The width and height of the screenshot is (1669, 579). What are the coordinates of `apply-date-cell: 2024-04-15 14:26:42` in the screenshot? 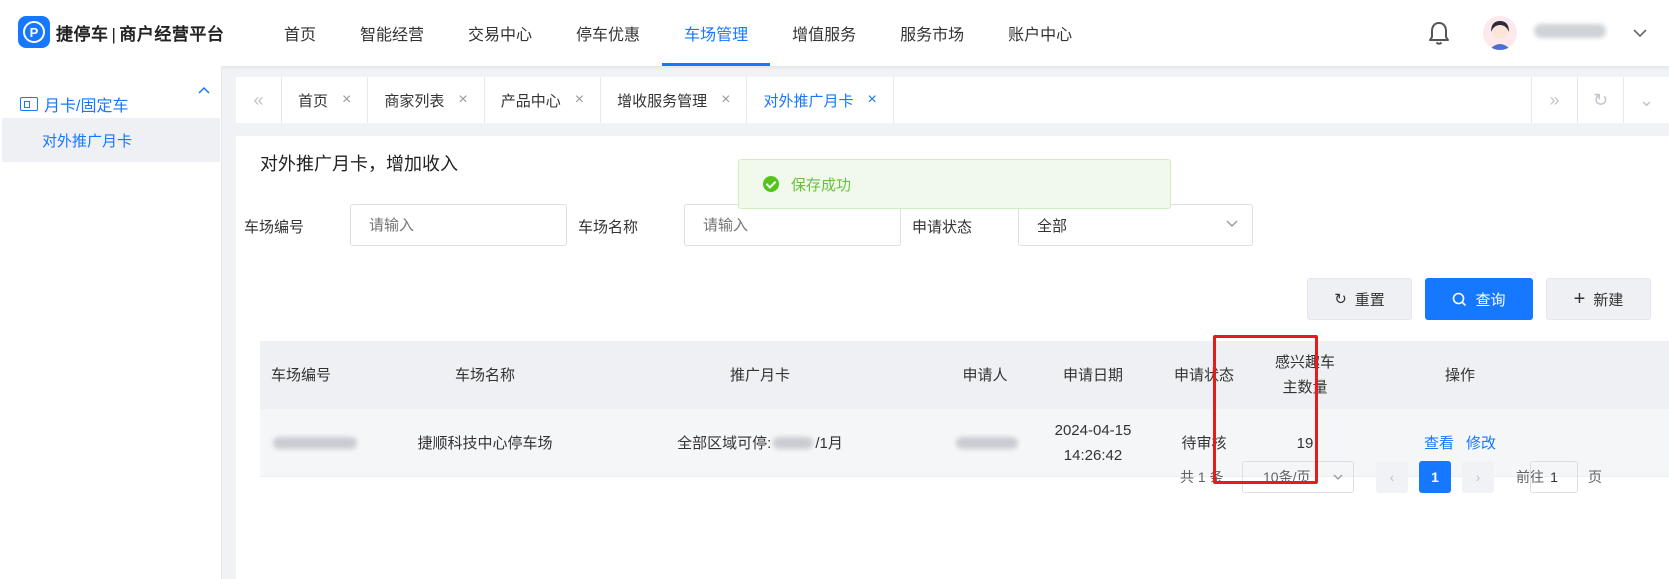 It's located at (1093, 443).